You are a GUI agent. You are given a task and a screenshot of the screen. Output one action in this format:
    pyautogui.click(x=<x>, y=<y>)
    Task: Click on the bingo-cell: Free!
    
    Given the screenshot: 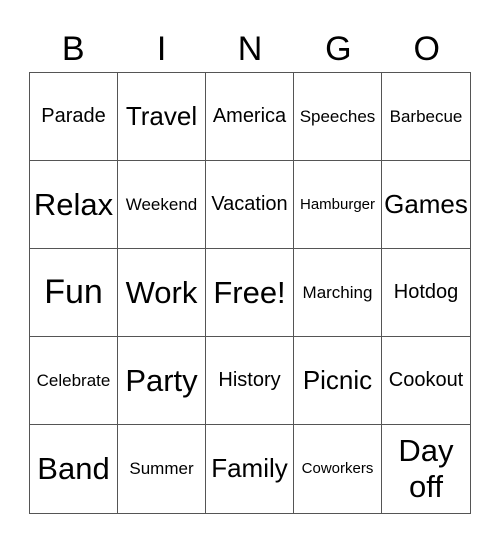 What is the action you would take?
    pyautogui.click(x=250, y=293)
    